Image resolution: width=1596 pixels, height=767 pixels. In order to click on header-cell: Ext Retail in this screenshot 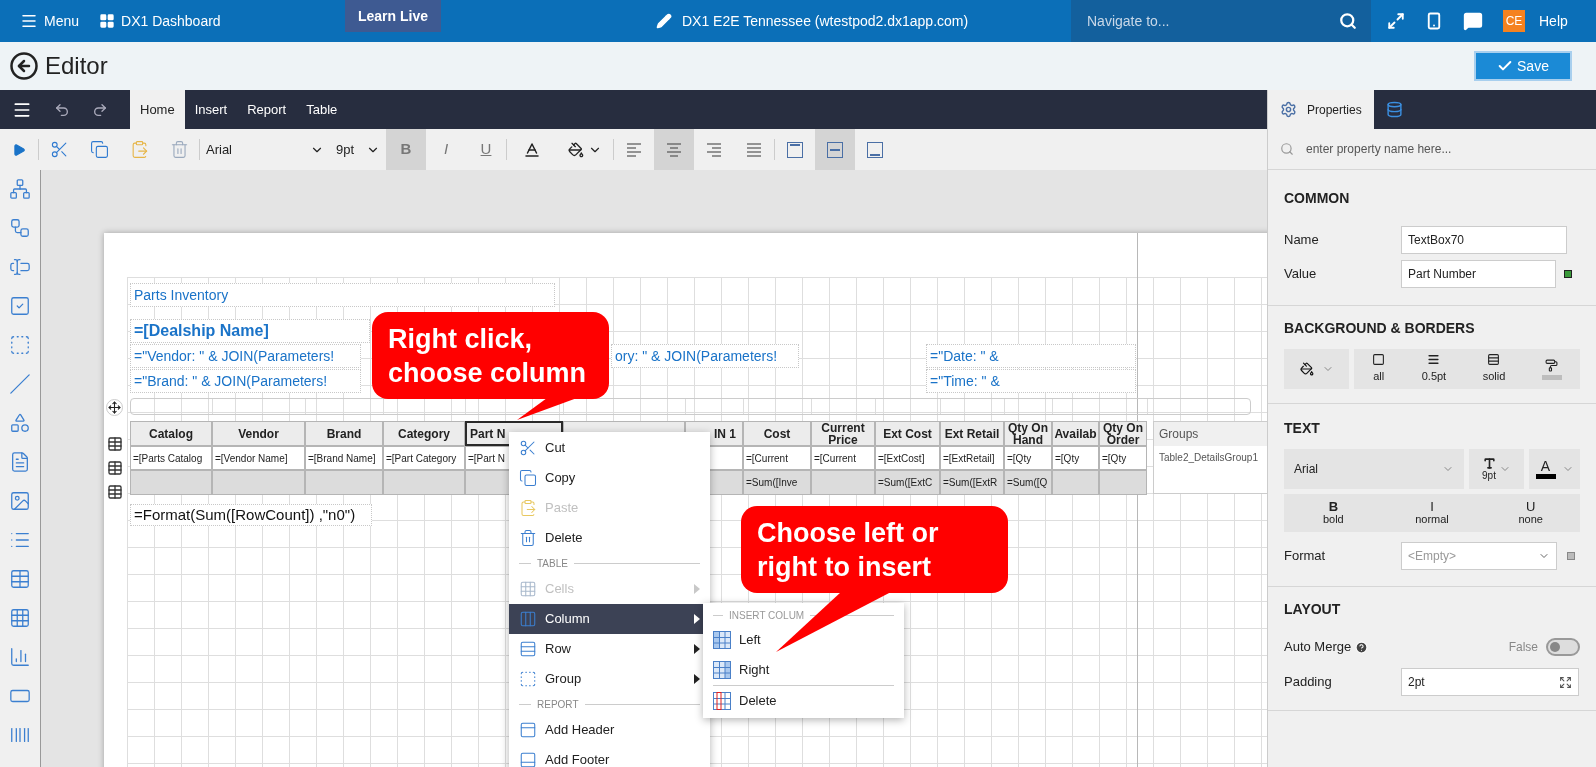, I will do `click(972, 433)`.